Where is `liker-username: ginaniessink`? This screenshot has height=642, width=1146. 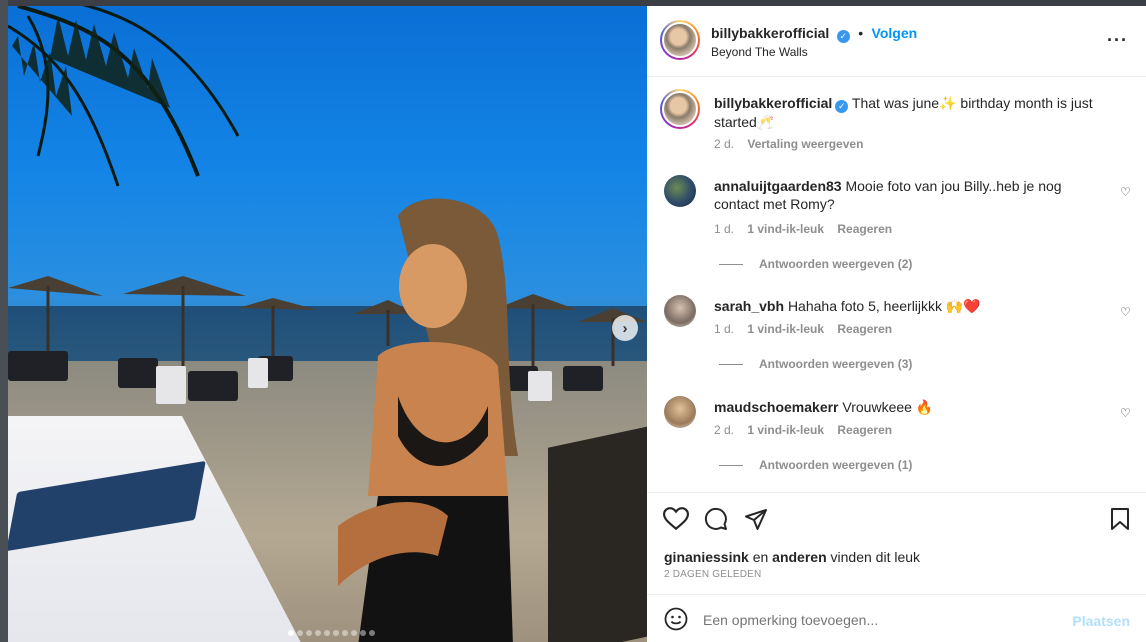
liker-username: ginaniessink is located at coordinates (706, 557).